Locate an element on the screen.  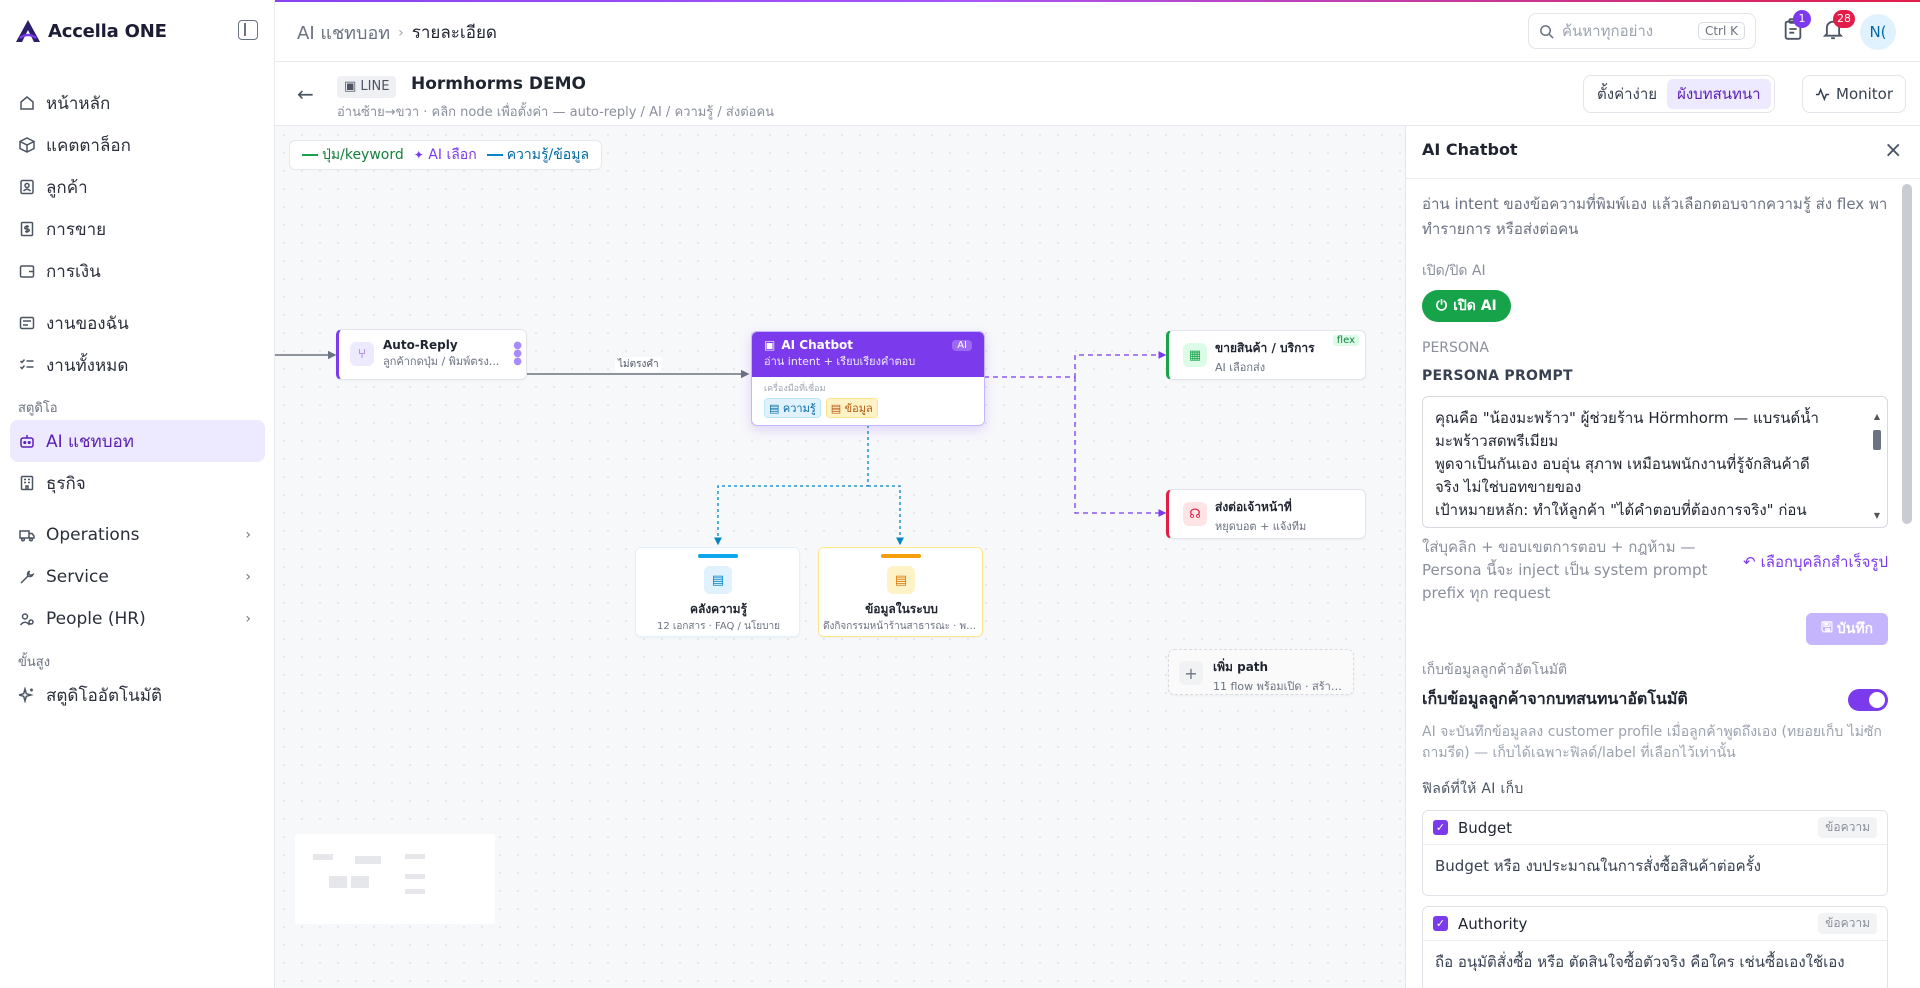
ai-toggle-section: เปิด/ปิด AI is located at coordinates (1454, 271).